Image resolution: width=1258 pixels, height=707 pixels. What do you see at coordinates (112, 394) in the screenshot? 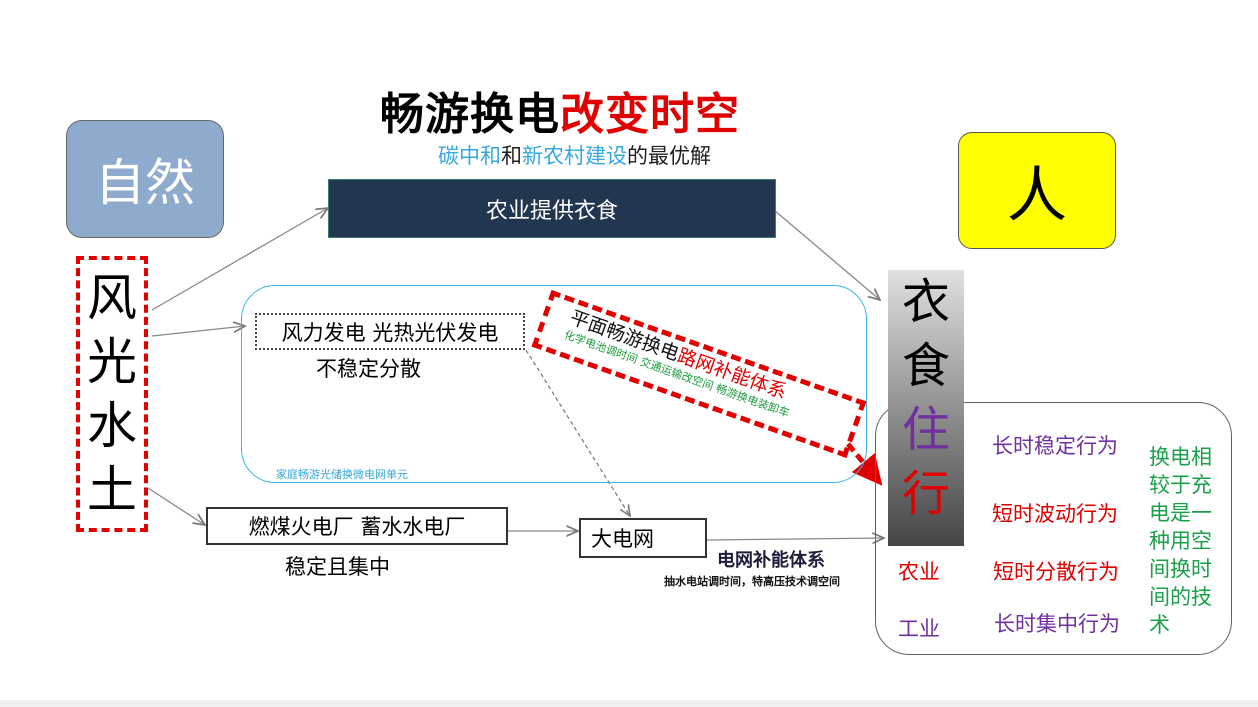
I see `resources-box: 风 光 水 土` at bounding box center [112, 394].